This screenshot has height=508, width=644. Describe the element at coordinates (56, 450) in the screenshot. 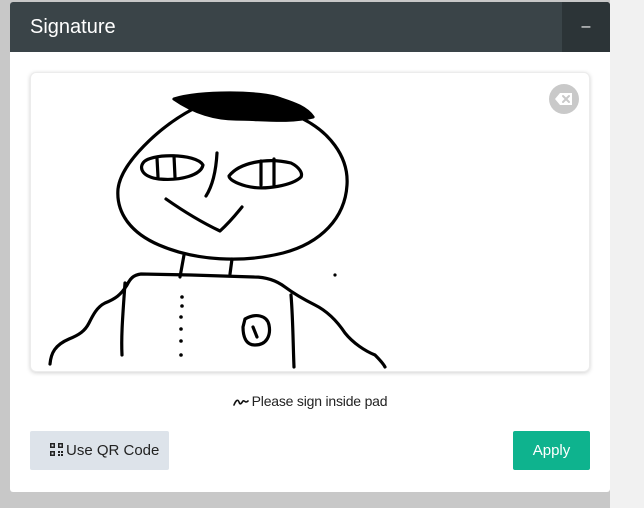

I see `qr-code-icon` at that location.